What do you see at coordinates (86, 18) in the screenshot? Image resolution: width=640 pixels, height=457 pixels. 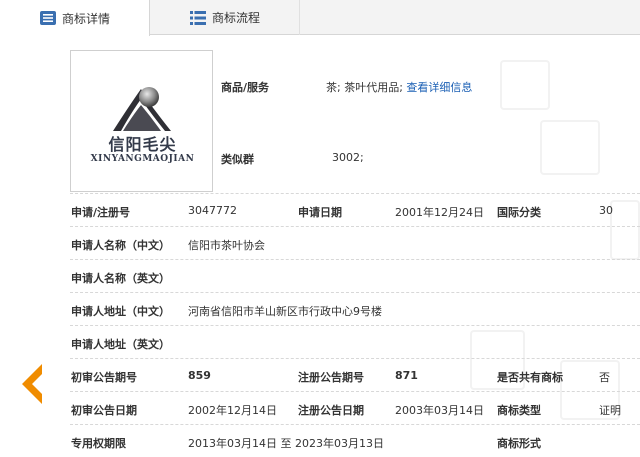 I see `tab-label: 商标详情` at bounding box center [86, 18].